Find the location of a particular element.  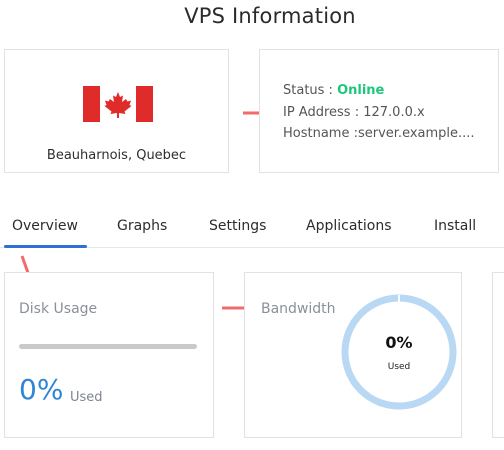

location-label: Beauharnois, Quebec is located at coordinates (116, 155).